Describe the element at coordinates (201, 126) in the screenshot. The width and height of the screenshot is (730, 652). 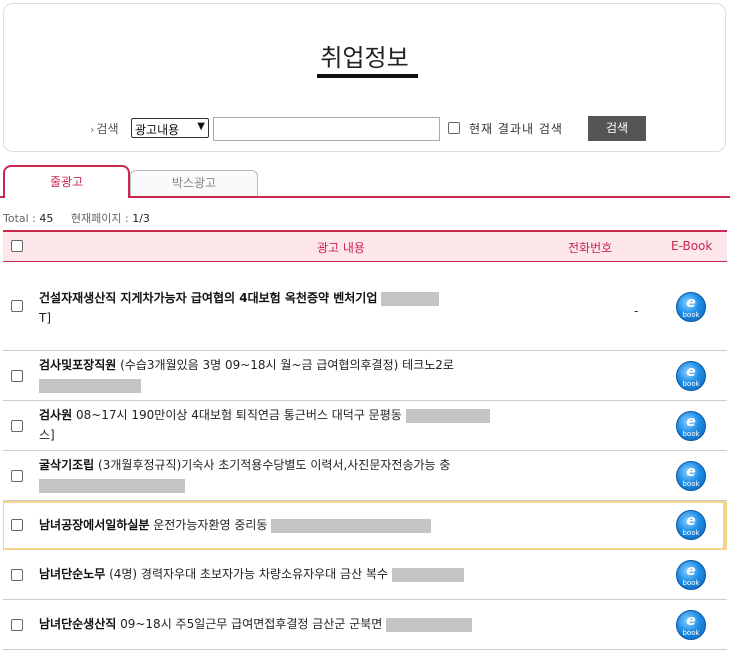
I see `chevron-down-icon: ▼` at that location.